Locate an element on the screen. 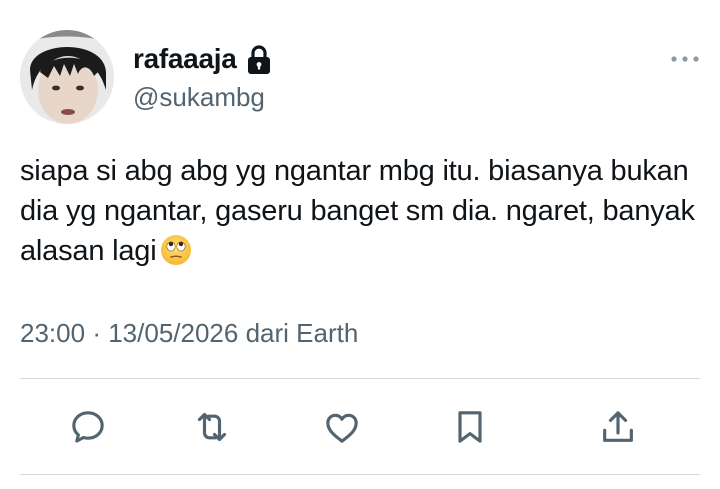 The height and width of the screenshot is (489, 720). tweet-meta: 23:00 · 13/05/2026 dari Earth is located at coordinates (189, 333).